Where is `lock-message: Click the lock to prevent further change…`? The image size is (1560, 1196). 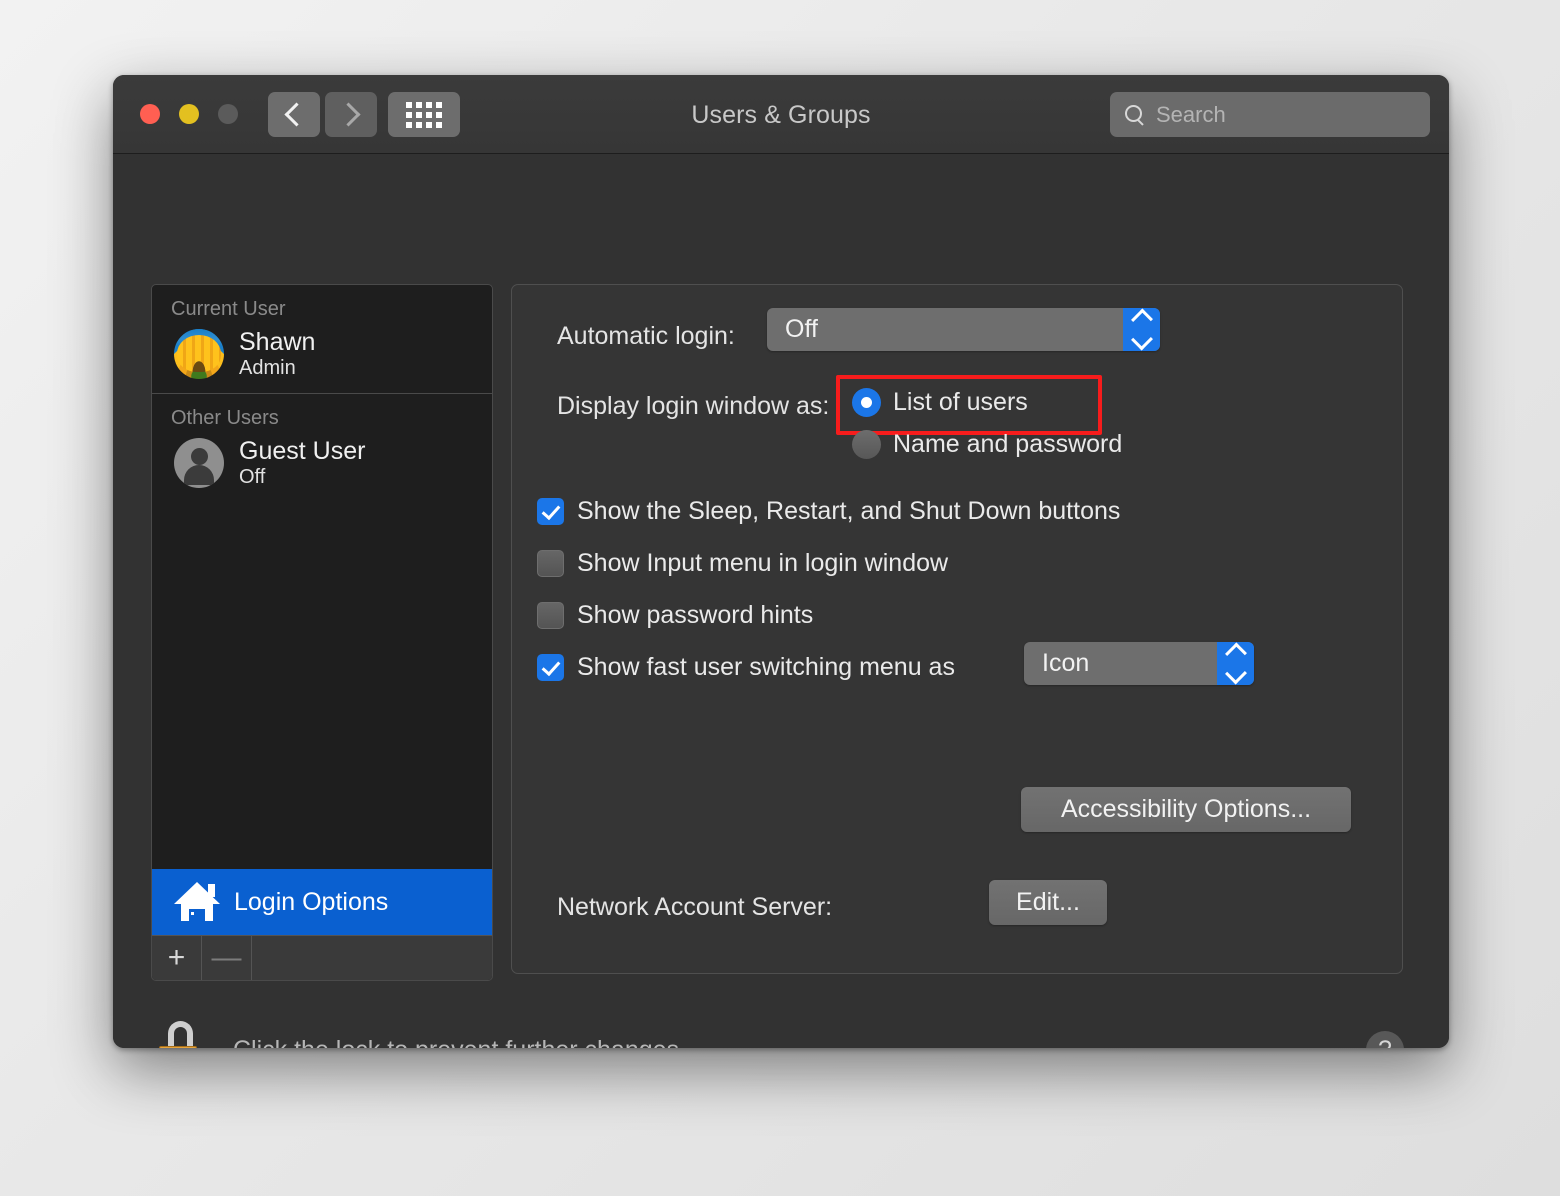
lock-message: Click the lock to prevent further change… is located at coordinates (459, 1042).